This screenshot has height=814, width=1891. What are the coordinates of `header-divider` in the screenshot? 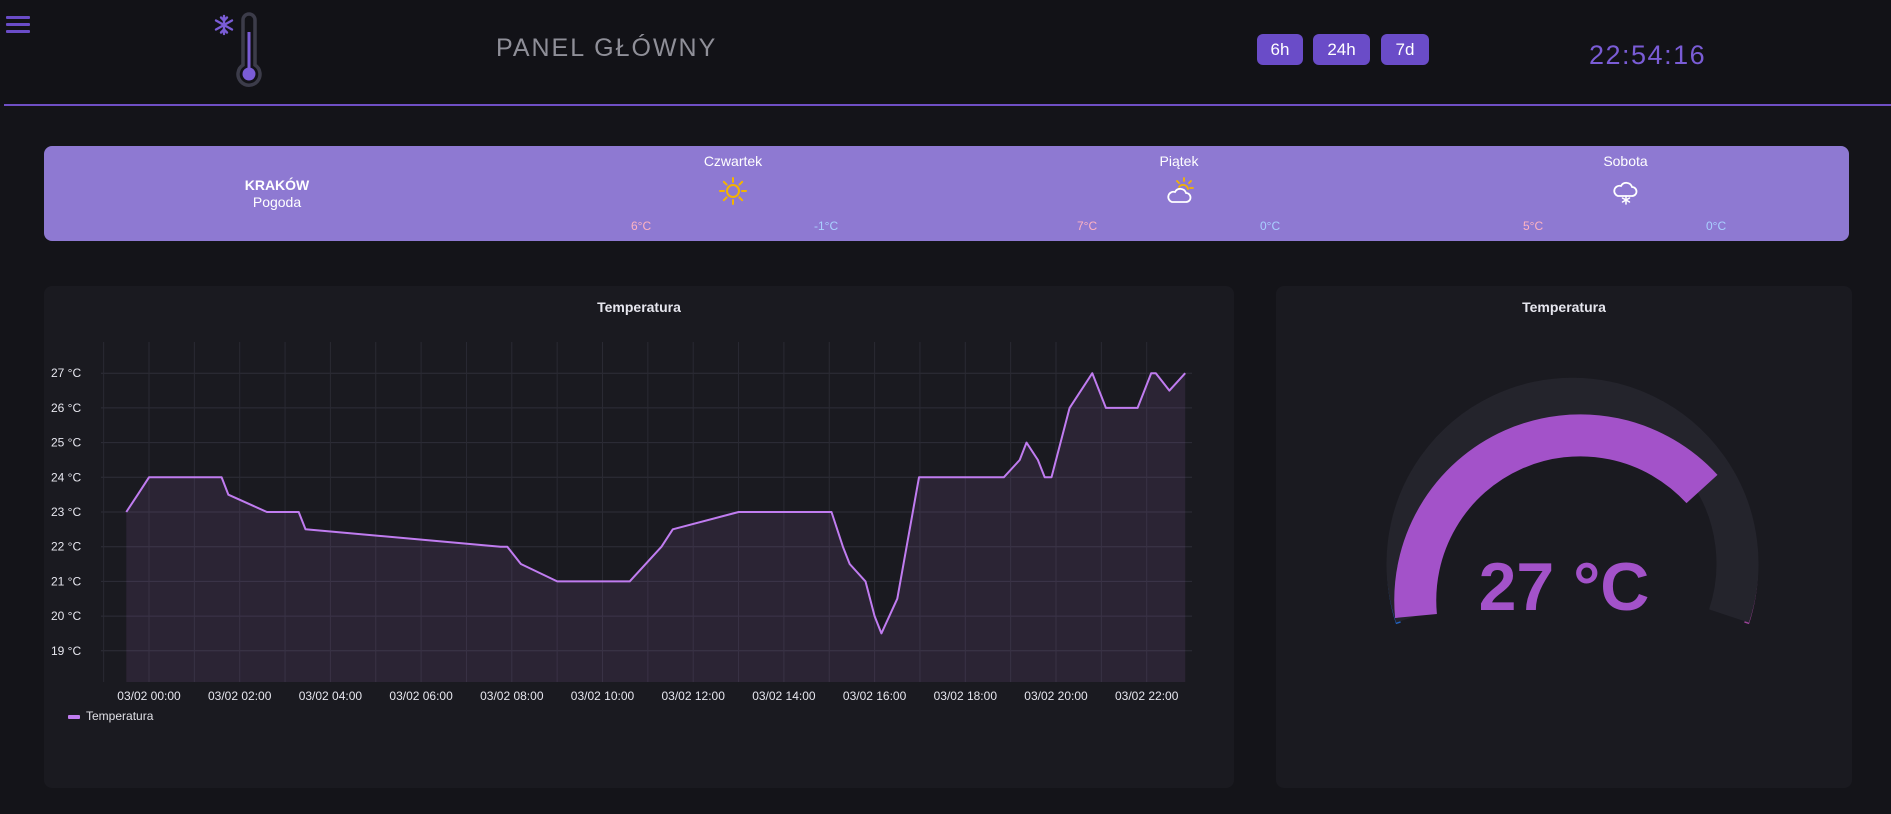 It's located at (947, 105).